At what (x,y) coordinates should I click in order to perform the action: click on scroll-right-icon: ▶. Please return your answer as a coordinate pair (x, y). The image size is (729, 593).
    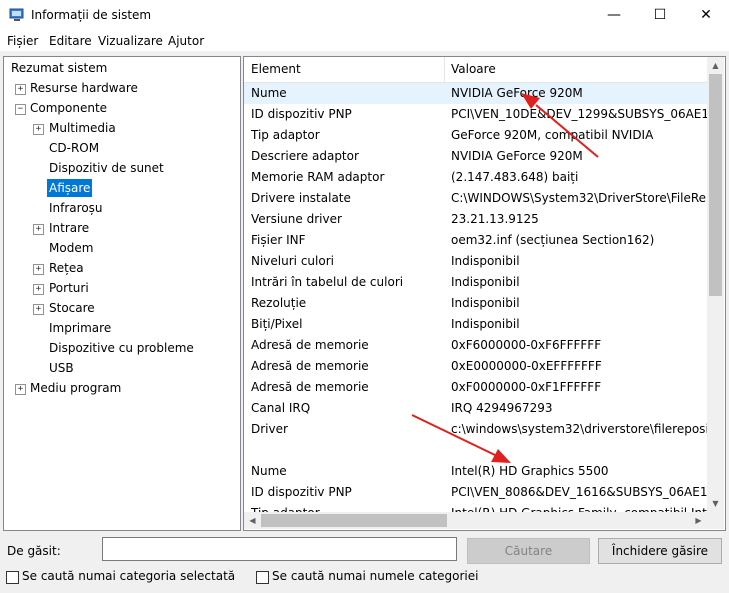
    Looking at the image, I should click on (698, 520).